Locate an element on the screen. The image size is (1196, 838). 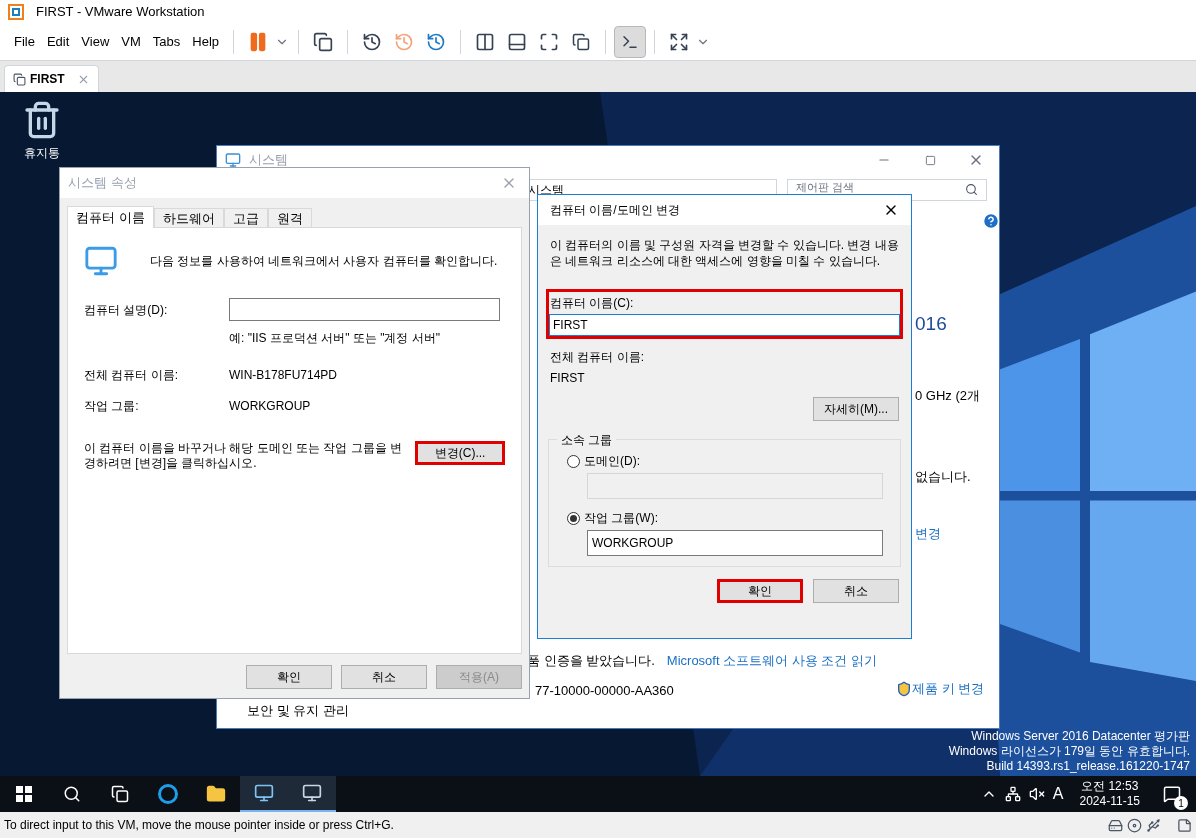
hint-text: 예: "IIS 프로덕션 서버" 또는 "계정 서버" is located at coordinates (335, 338).